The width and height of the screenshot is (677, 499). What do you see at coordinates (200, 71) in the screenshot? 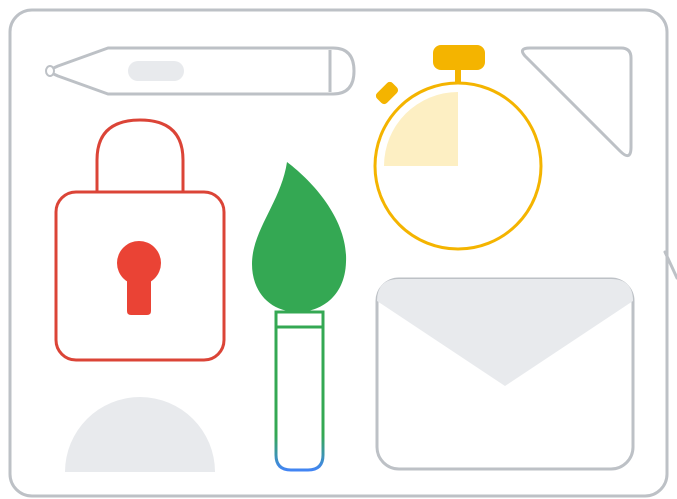
I see `pencil-icon` at bounding box center [200, 71].